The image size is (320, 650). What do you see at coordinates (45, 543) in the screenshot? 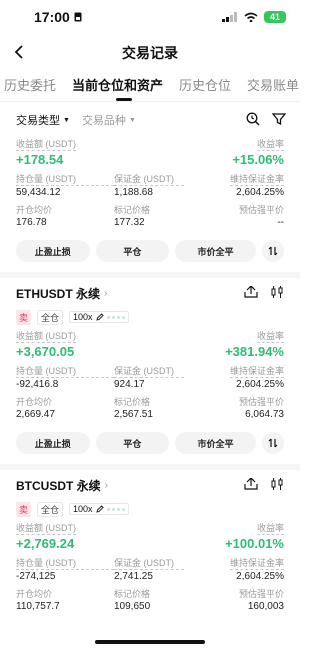
I see `pnl-value: +2,769.24` at bounding box center [45, 543].